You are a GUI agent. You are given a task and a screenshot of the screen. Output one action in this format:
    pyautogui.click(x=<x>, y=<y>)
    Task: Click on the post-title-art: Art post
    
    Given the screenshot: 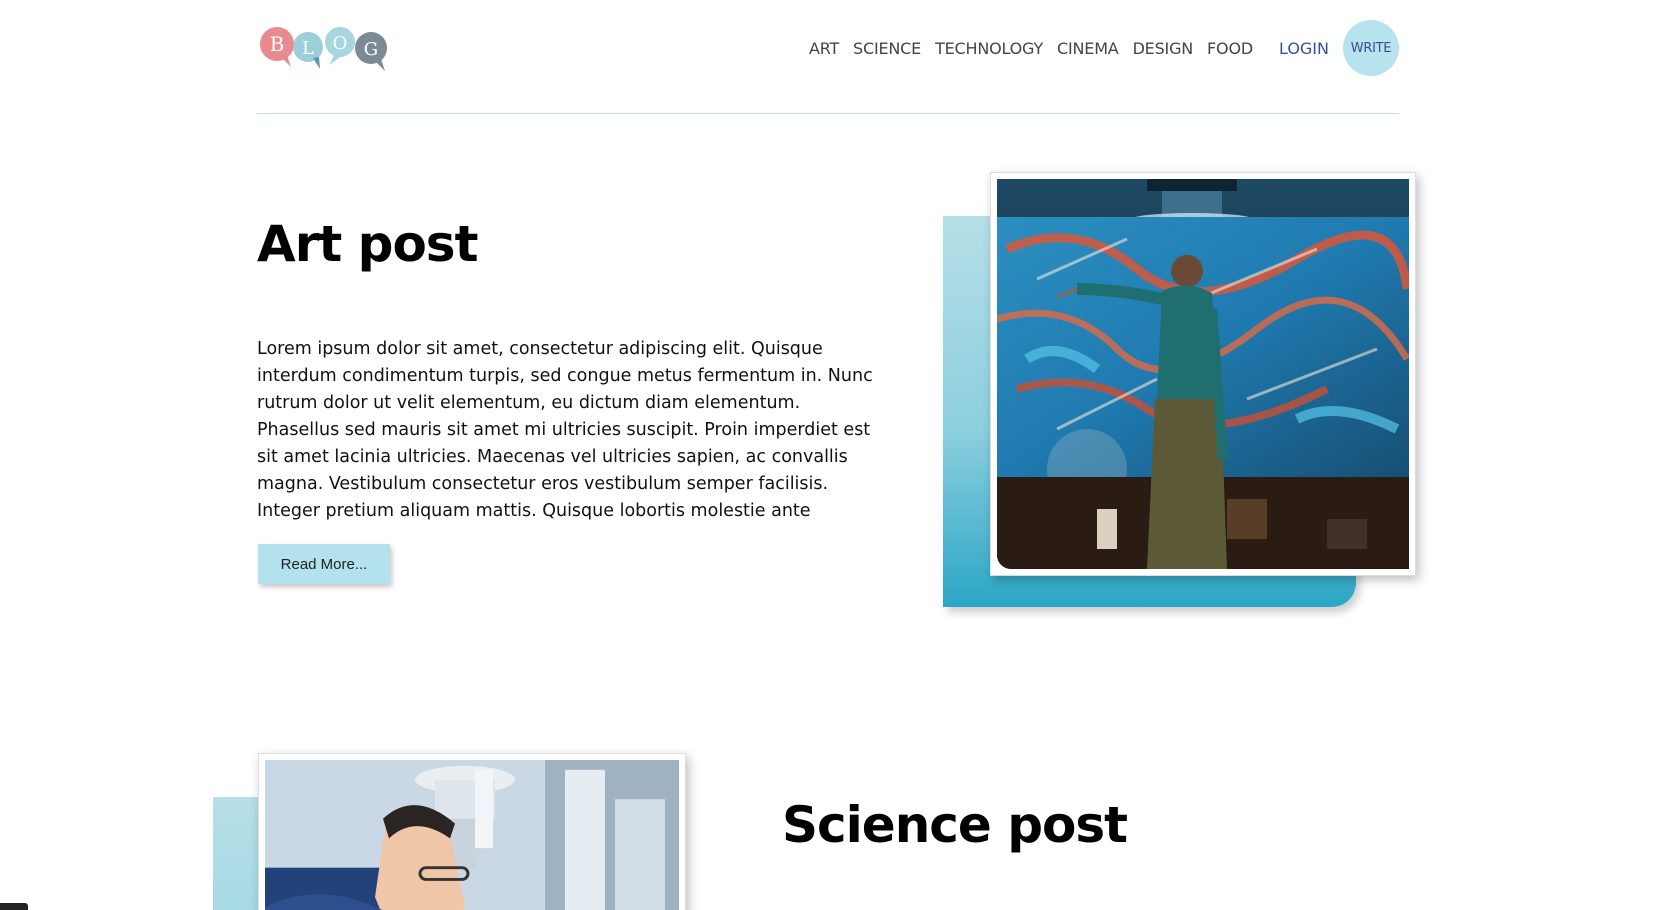 What is the action you would take?
    pyautogui.click(x=367, y=244)
    